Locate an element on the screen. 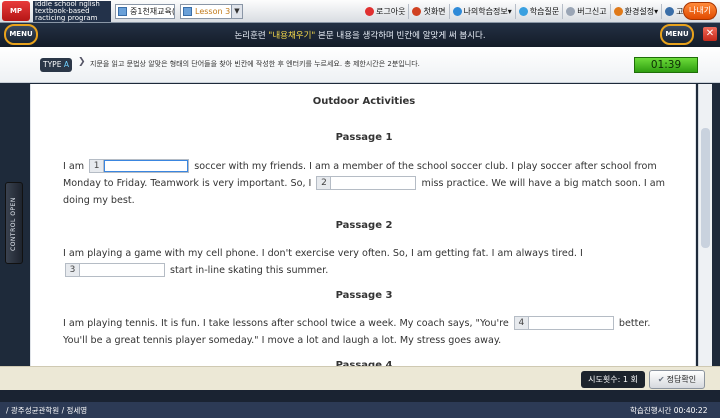 This screenshot has height=418, width=720. control-open-label: CONTROL OPEN is located at coordinates (13, 224).